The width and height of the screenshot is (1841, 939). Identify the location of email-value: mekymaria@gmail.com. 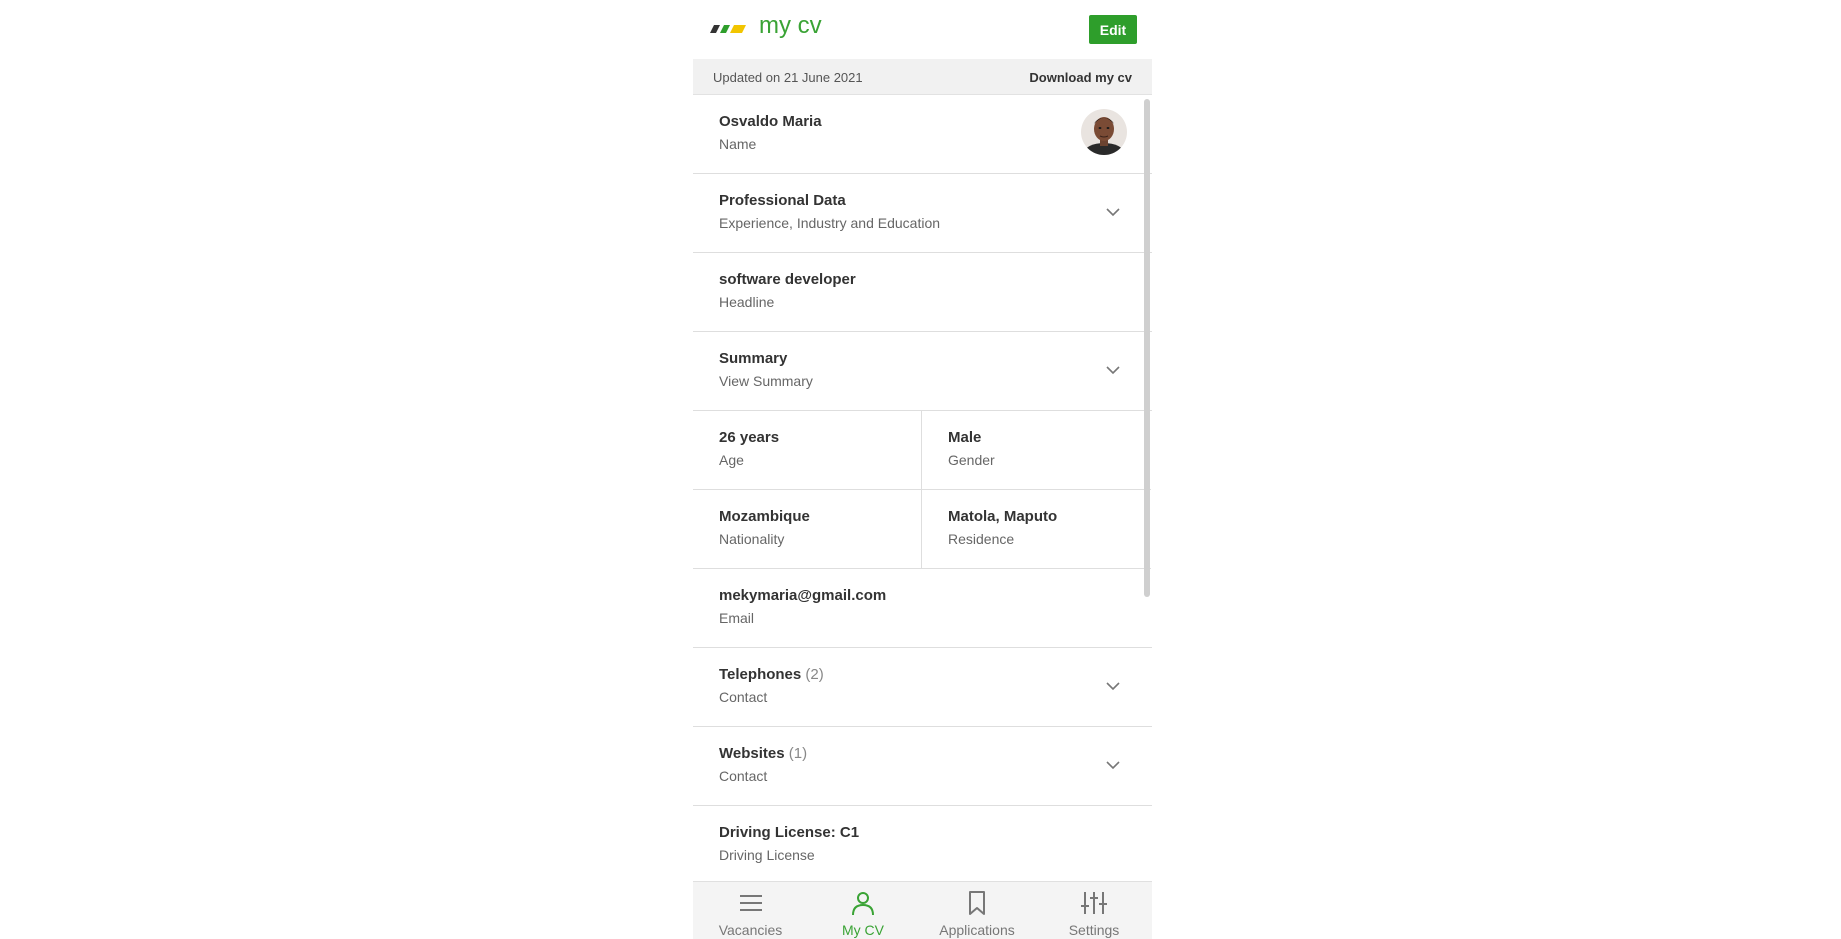
(803, 595).